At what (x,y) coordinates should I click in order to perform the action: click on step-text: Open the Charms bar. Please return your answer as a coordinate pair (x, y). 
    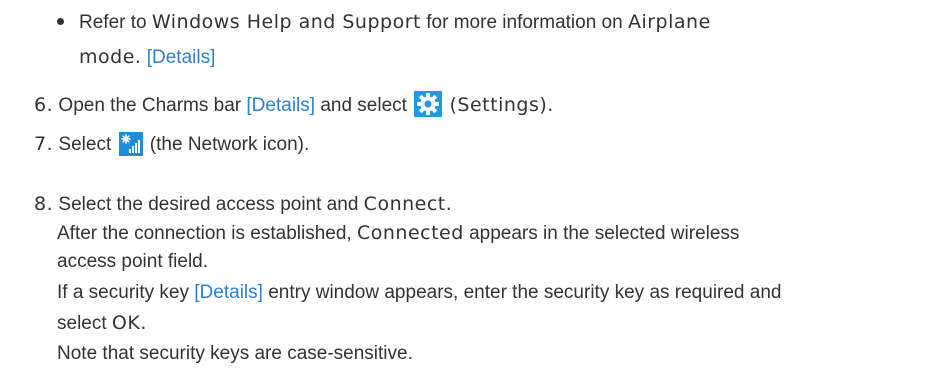
    Looking at the image, I should click on (150, 105).